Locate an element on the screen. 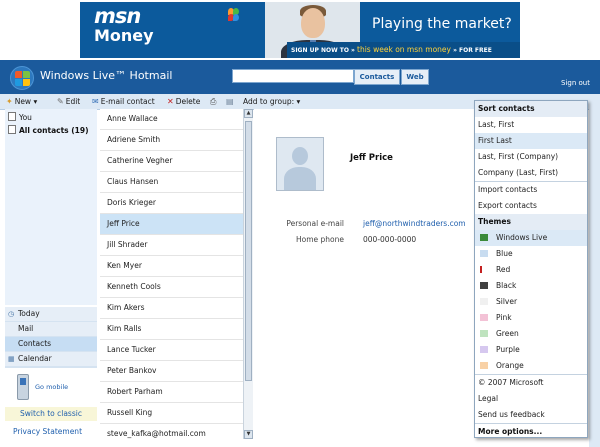 This screenshot has height=447, width=600. theme-blue: Blue is located at coordinates (531, 254).